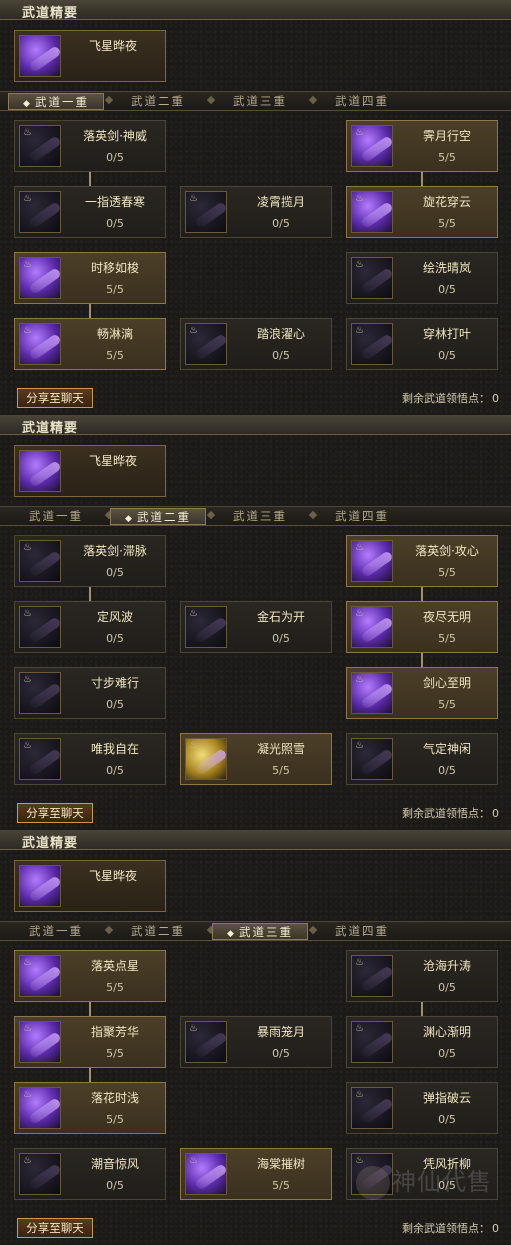  Describe the element at coordinates (231, 934) in the screenshot. I see `active-diamond-icon: ◆` at that location.